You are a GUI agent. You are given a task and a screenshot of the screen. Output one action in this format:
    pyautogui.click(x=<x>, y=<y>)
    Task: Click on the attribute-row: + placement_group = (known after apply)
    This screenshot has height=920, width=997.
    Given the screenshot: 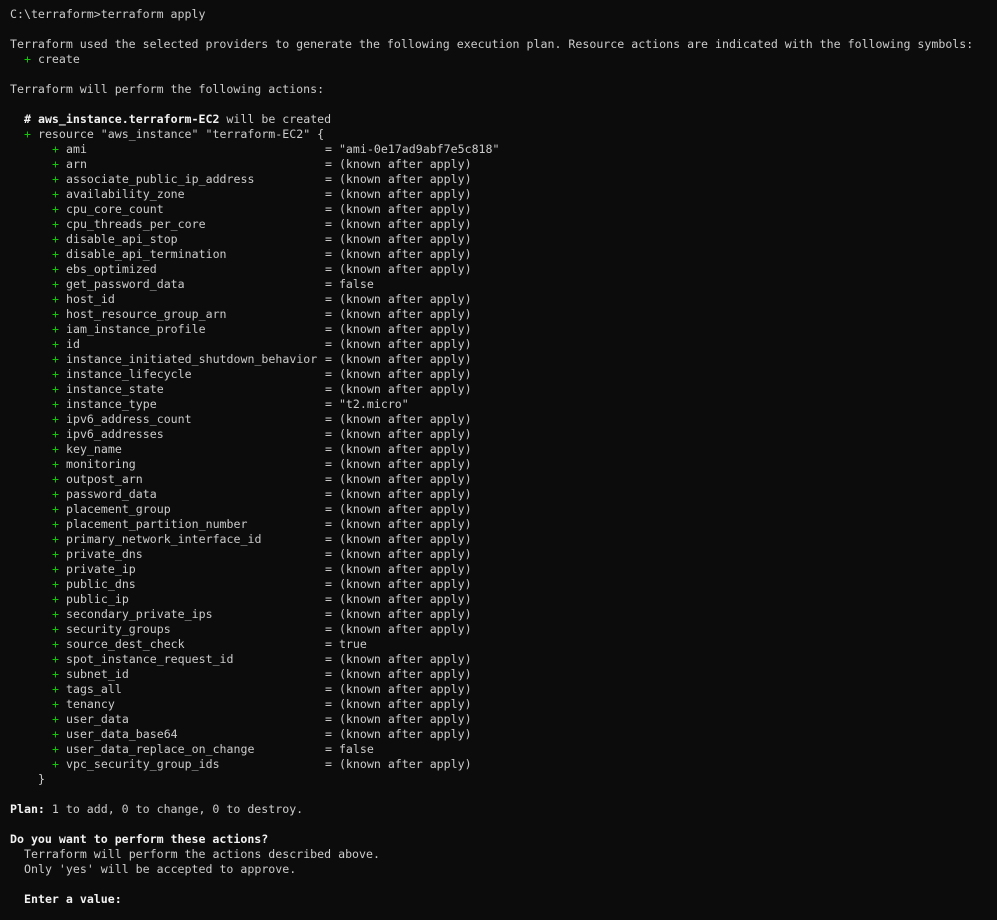 What is the action you would take?
    pyautogui.click(x=500, y=509)
    